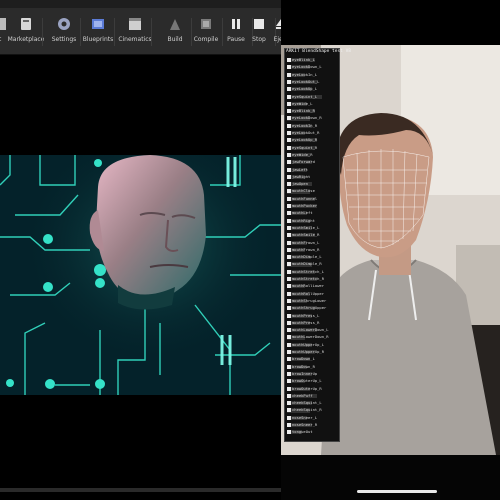  I want to click on blendshape-row: mouthLowerDown_R, so click(312, 337).